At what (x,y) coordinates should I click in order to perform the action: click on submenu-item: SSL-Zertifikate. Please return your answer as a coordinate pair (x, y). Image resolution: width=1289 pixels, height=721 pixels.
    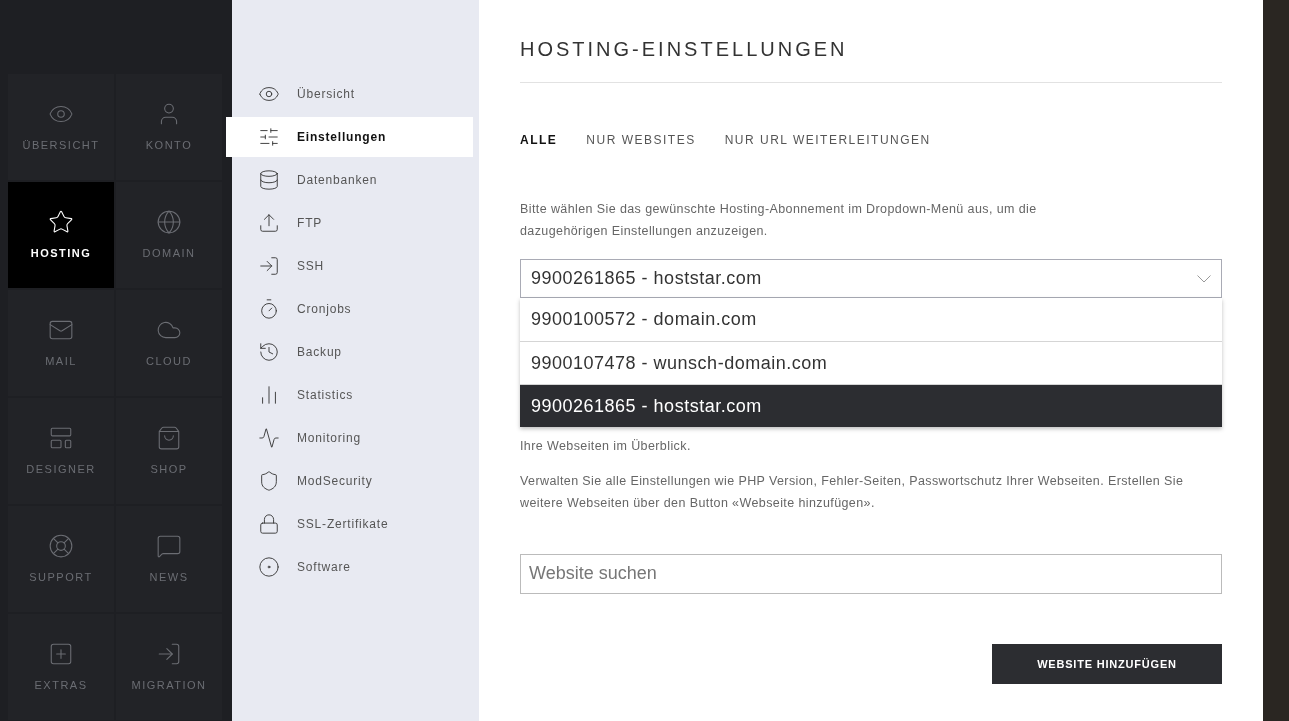
    Looking at the image, I should click on (355, 524).